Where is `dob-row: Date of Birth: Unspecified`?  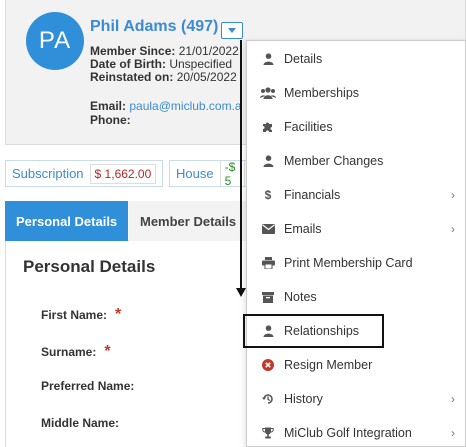
dob-row: Date of Birth: Unspecified is located at coordinates (161, 64).